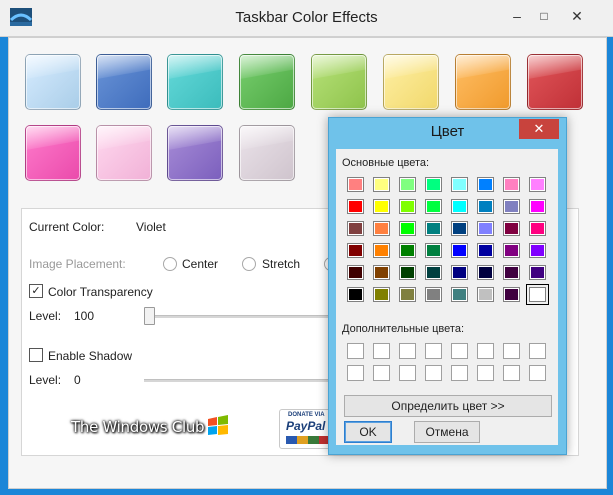  What do you see at coordinates (281, 264) in the screenshot?
I see `stretch-radio-label: Stretch` at bounding box center [281, 264].